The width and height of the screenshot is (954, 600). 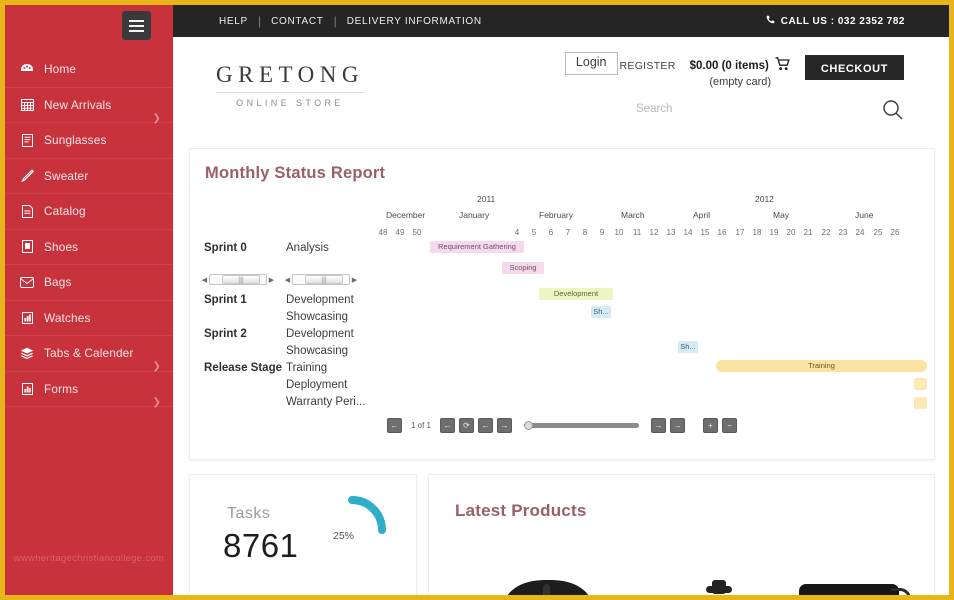 I want to click on gantt-hscrollbar-right: ◀ ||| ▶, so click(x=321, y=279).